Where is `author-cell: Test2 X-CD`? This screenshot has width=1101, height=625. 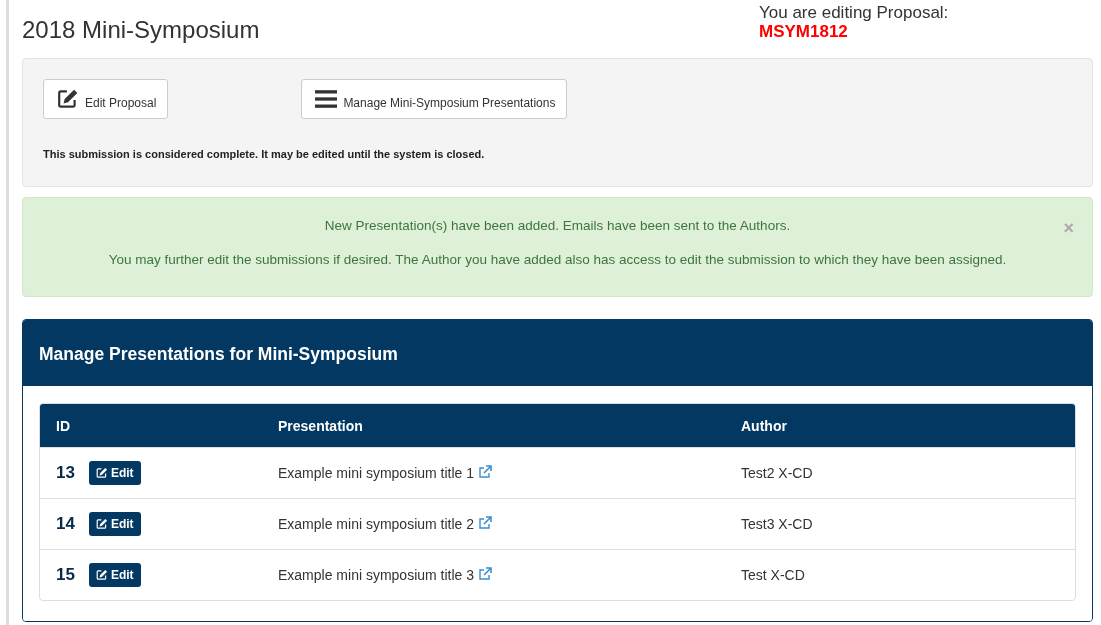 author-cell: Test2 X-CD is located at coordinates (777, 473).